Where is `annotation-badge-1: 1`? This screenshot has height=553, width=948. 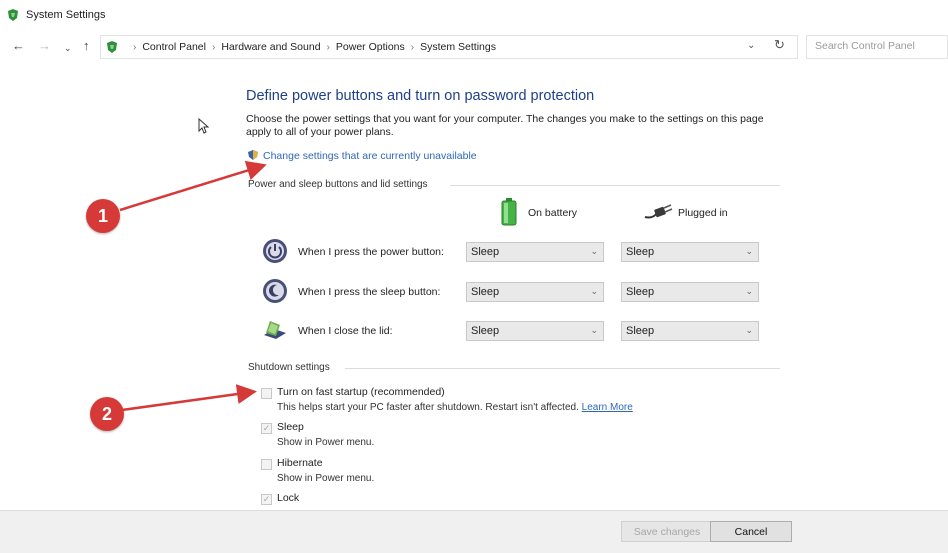
annotation-badge-1: 1 is located at coordinates (103, 216).